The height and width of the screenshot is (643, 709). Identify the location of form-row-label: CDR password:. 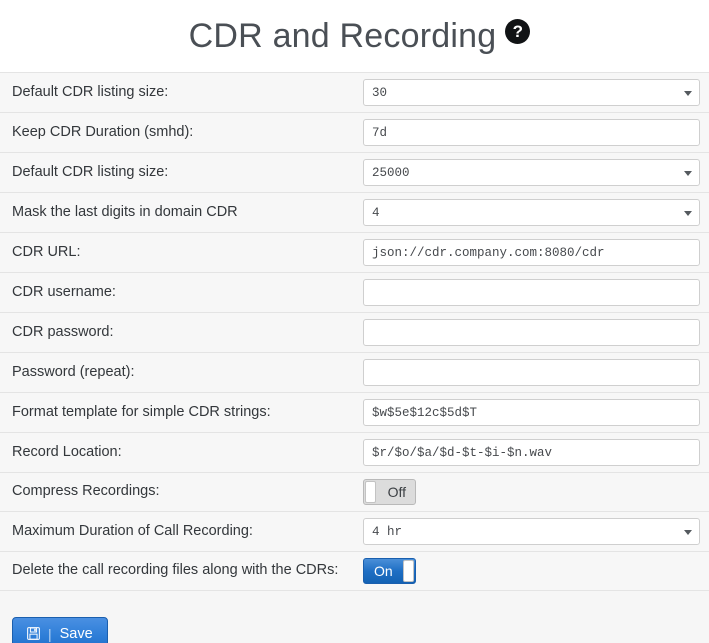
(63, 331).